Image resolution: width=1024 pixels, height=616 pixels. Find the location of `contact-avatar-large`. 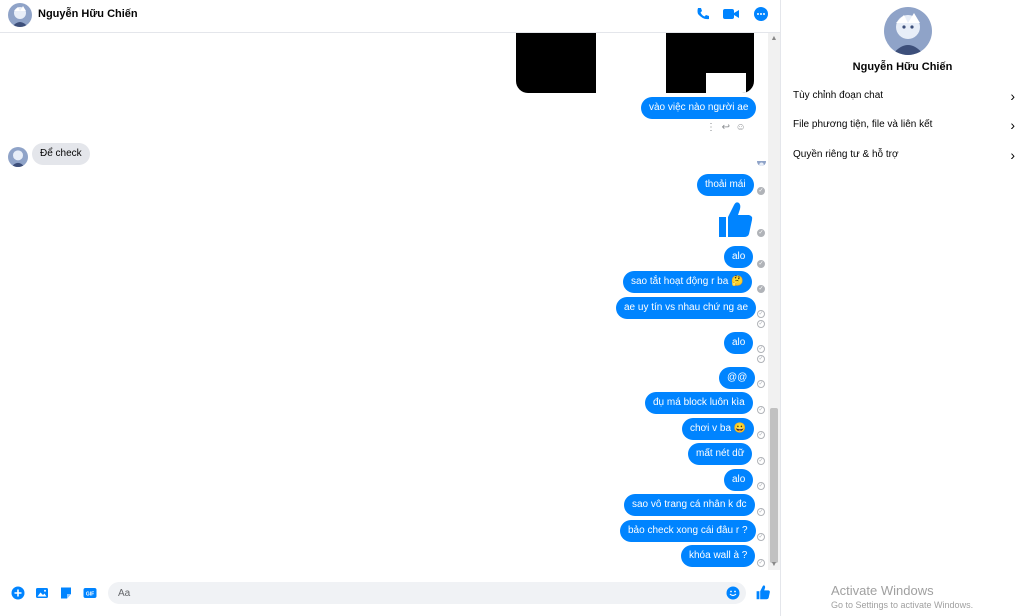

contact-avatar-large is located at coordinates (908, 31).